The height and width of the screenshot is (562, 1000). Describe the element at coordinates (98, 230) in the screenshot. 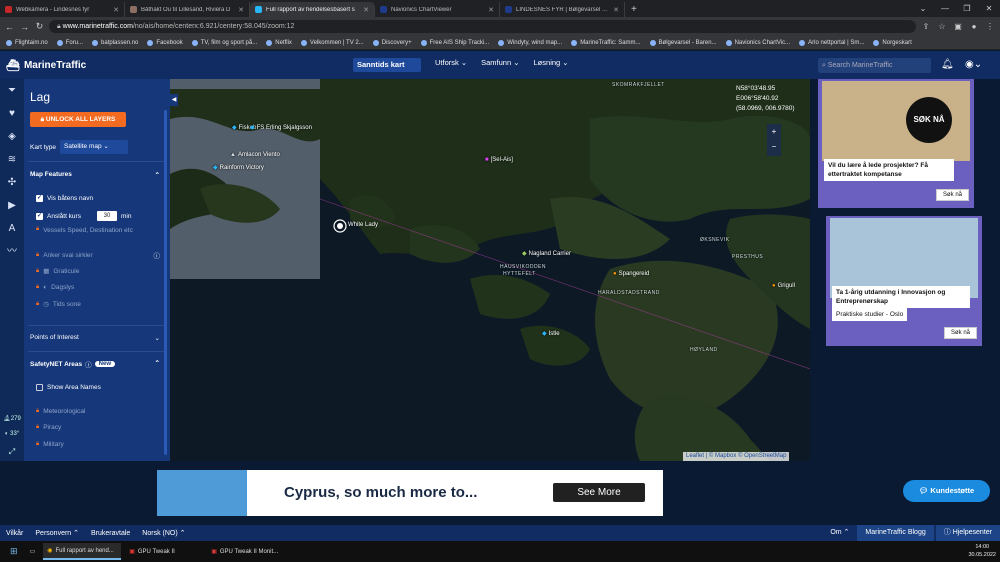

I see `vessels-speed-row: 🔒︎ Vessels Speed, Destination etc` at that location.